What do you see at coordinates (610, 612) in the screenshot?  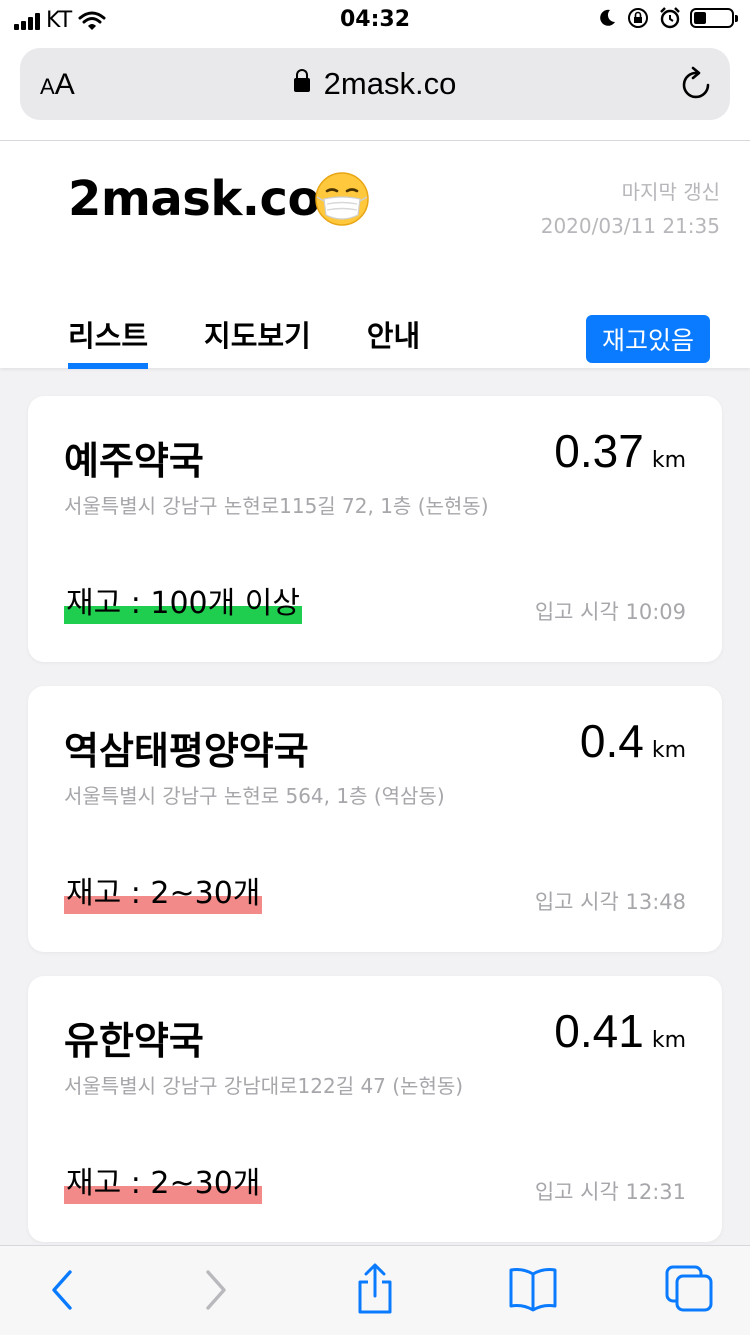 I see `arrival-time: 입고 시각 10:09` at bounding box center [610, 612].